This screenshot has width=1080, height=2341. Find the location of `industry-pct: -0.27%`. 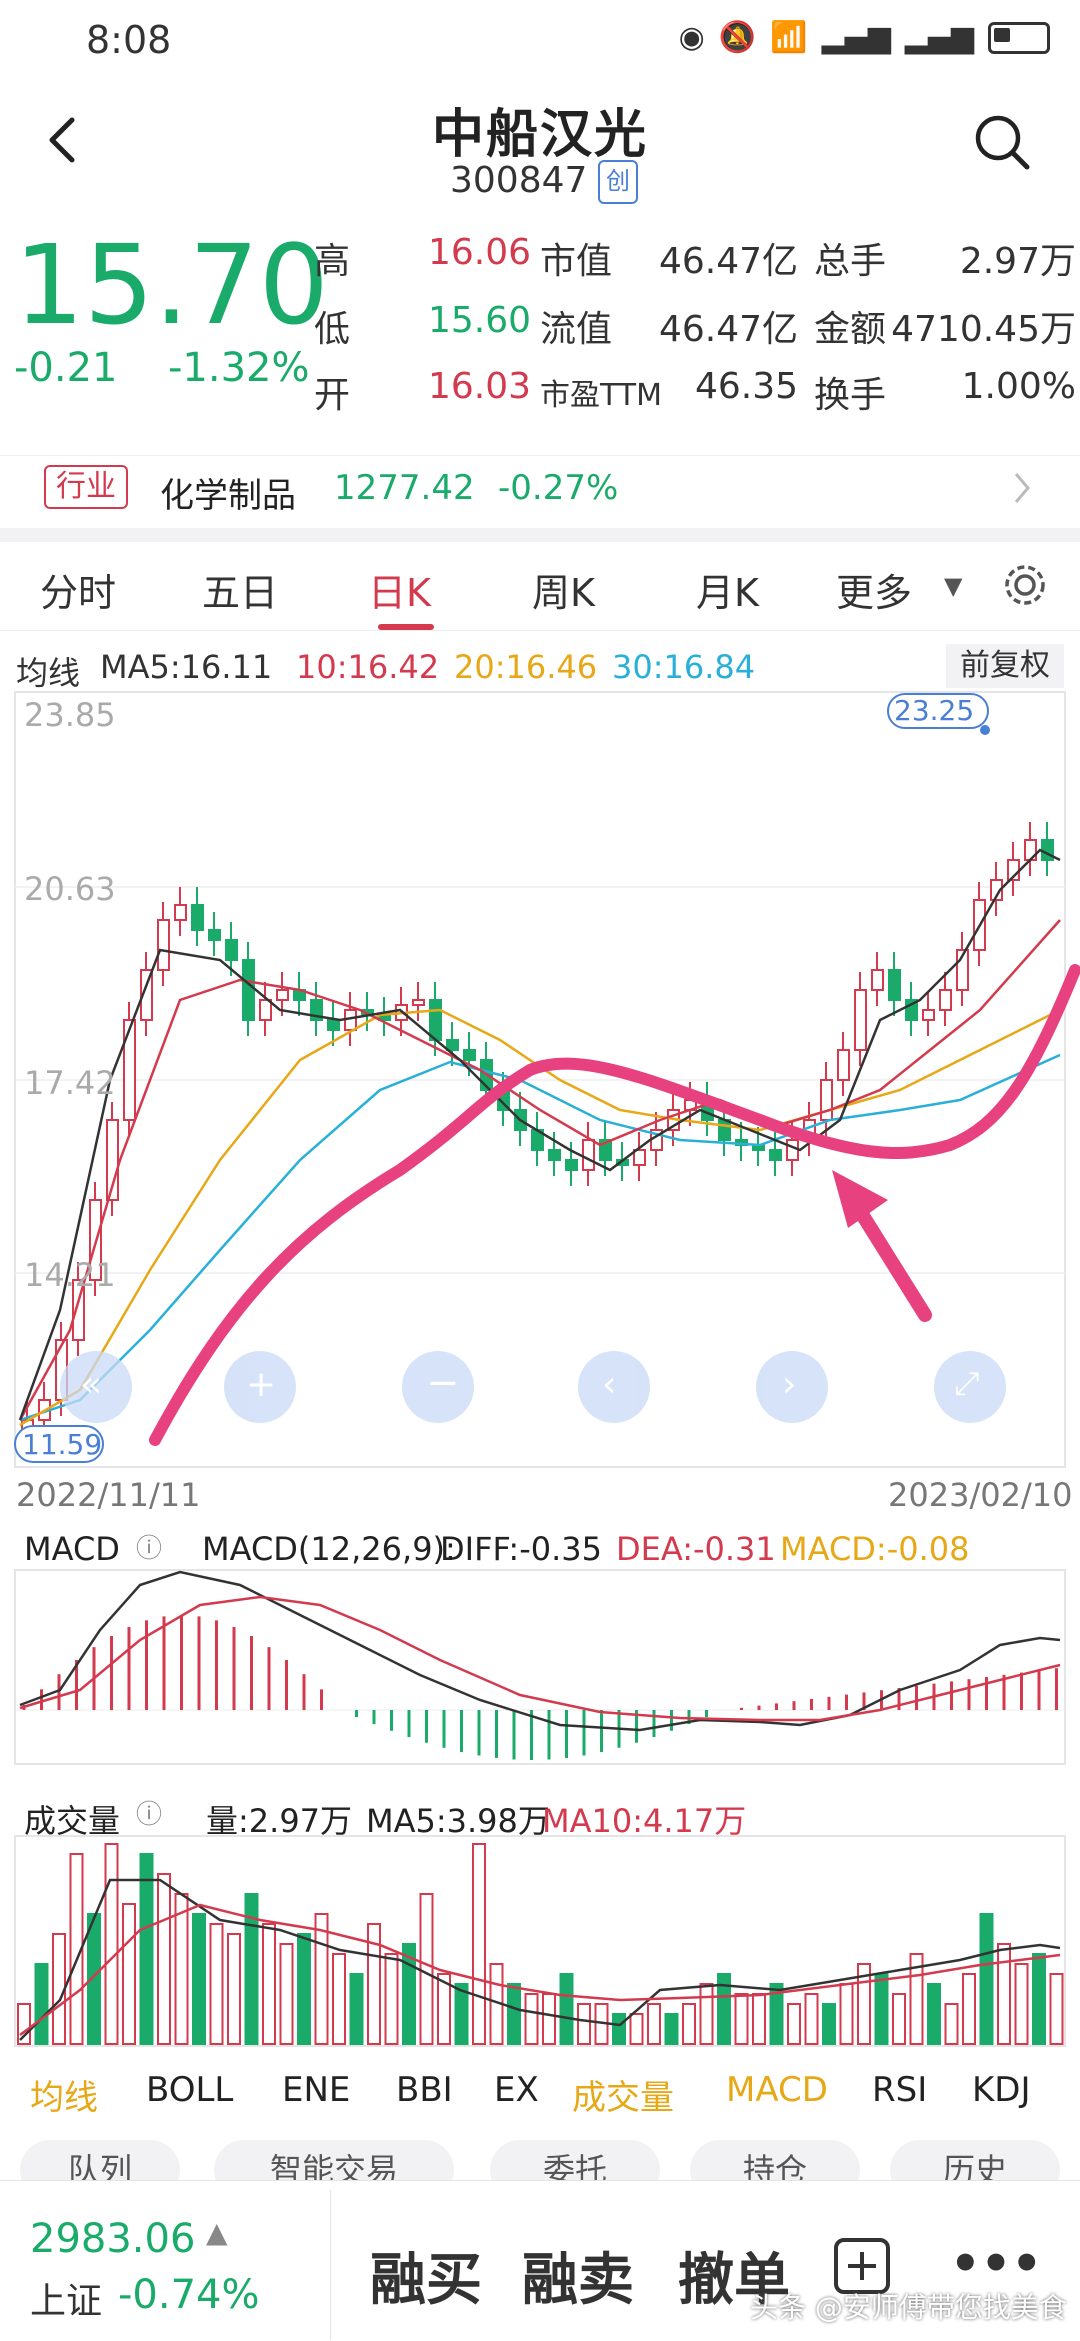

industry-pct: -0.27% is located at coordinates (558, 488).